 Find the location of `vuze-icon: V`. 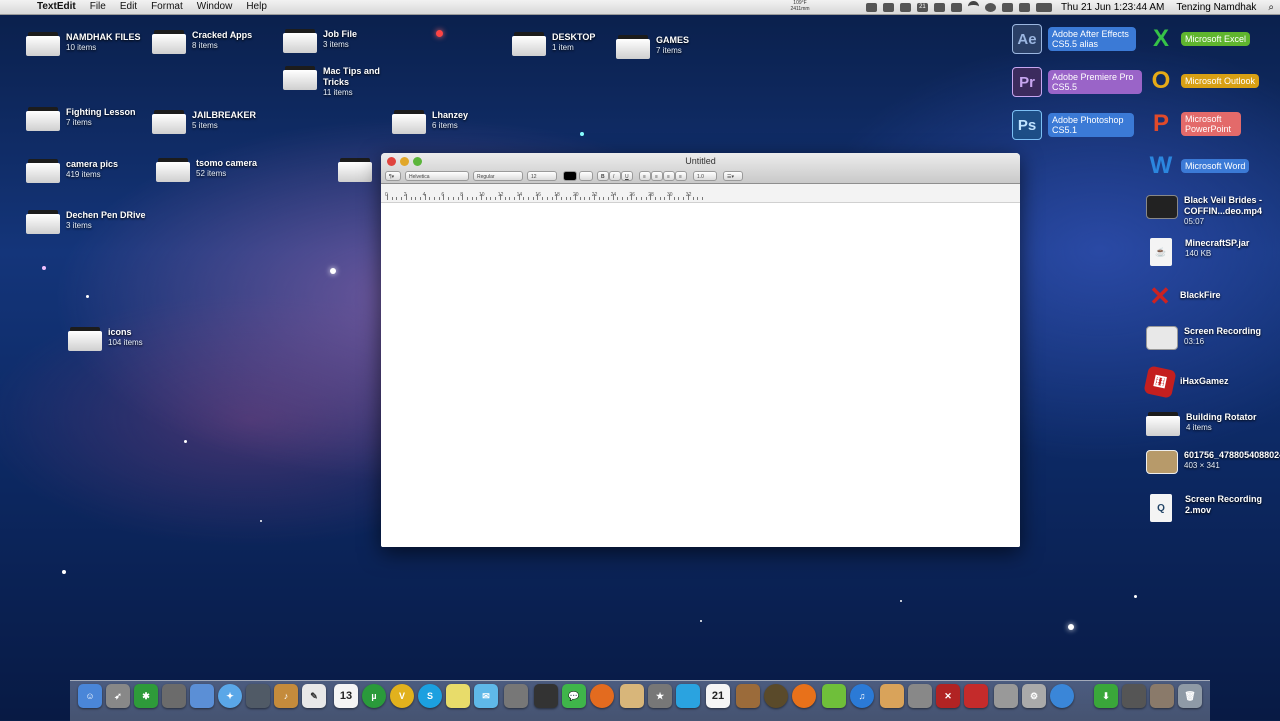

vuze-icon: V is located at coordinates (402, 696).